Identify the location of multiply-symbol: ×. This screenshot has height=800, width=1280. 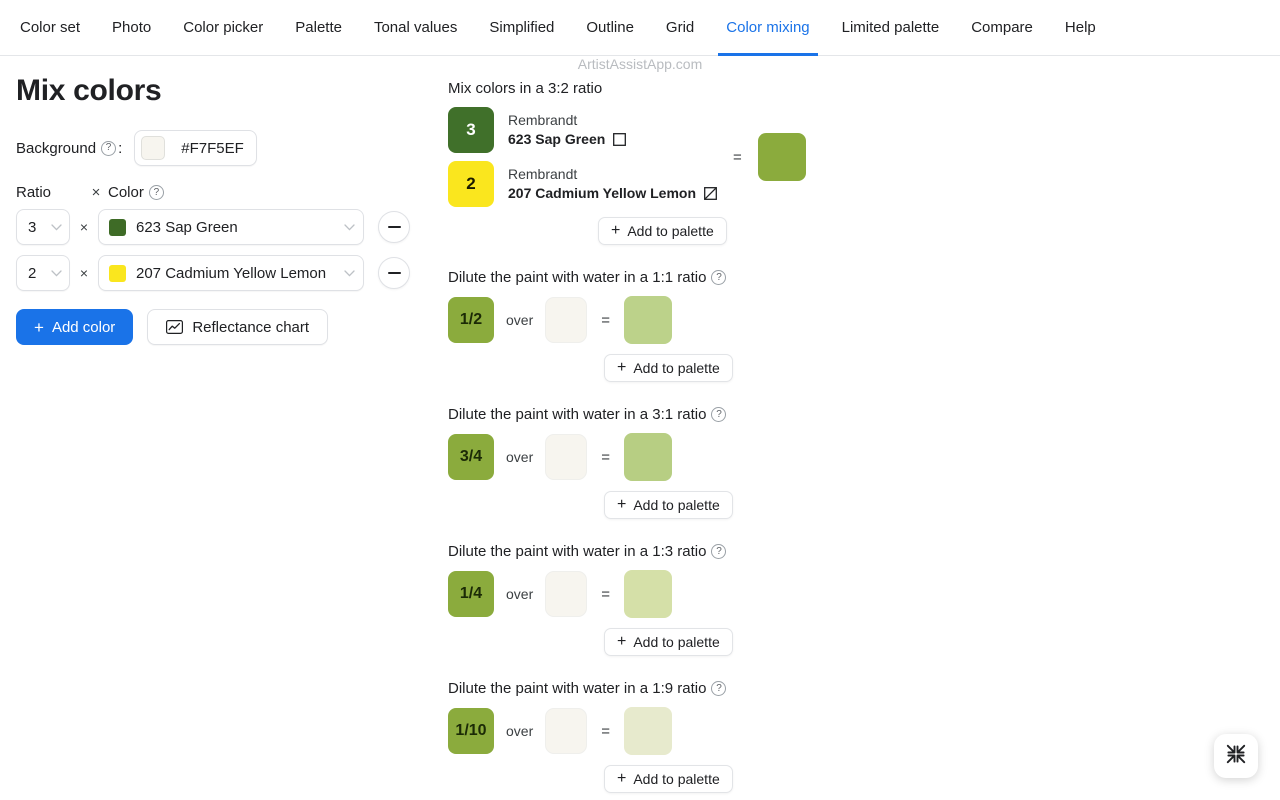
(84, 227).